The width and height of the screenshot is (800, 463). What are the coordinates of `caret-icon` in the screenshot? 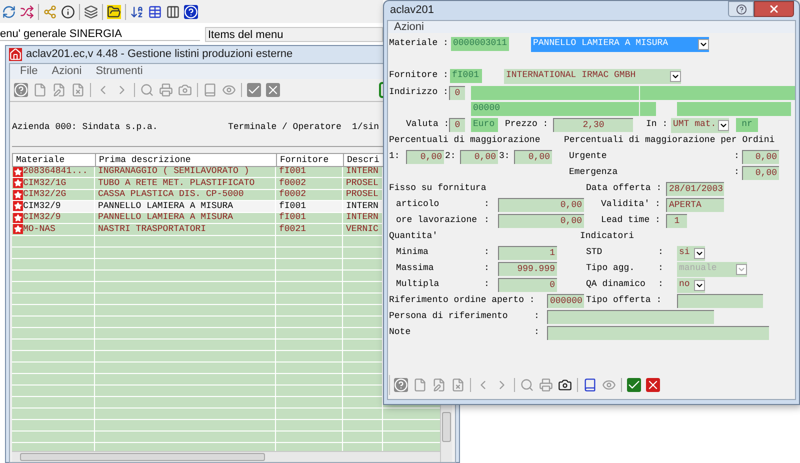 It's located at (703, 44).